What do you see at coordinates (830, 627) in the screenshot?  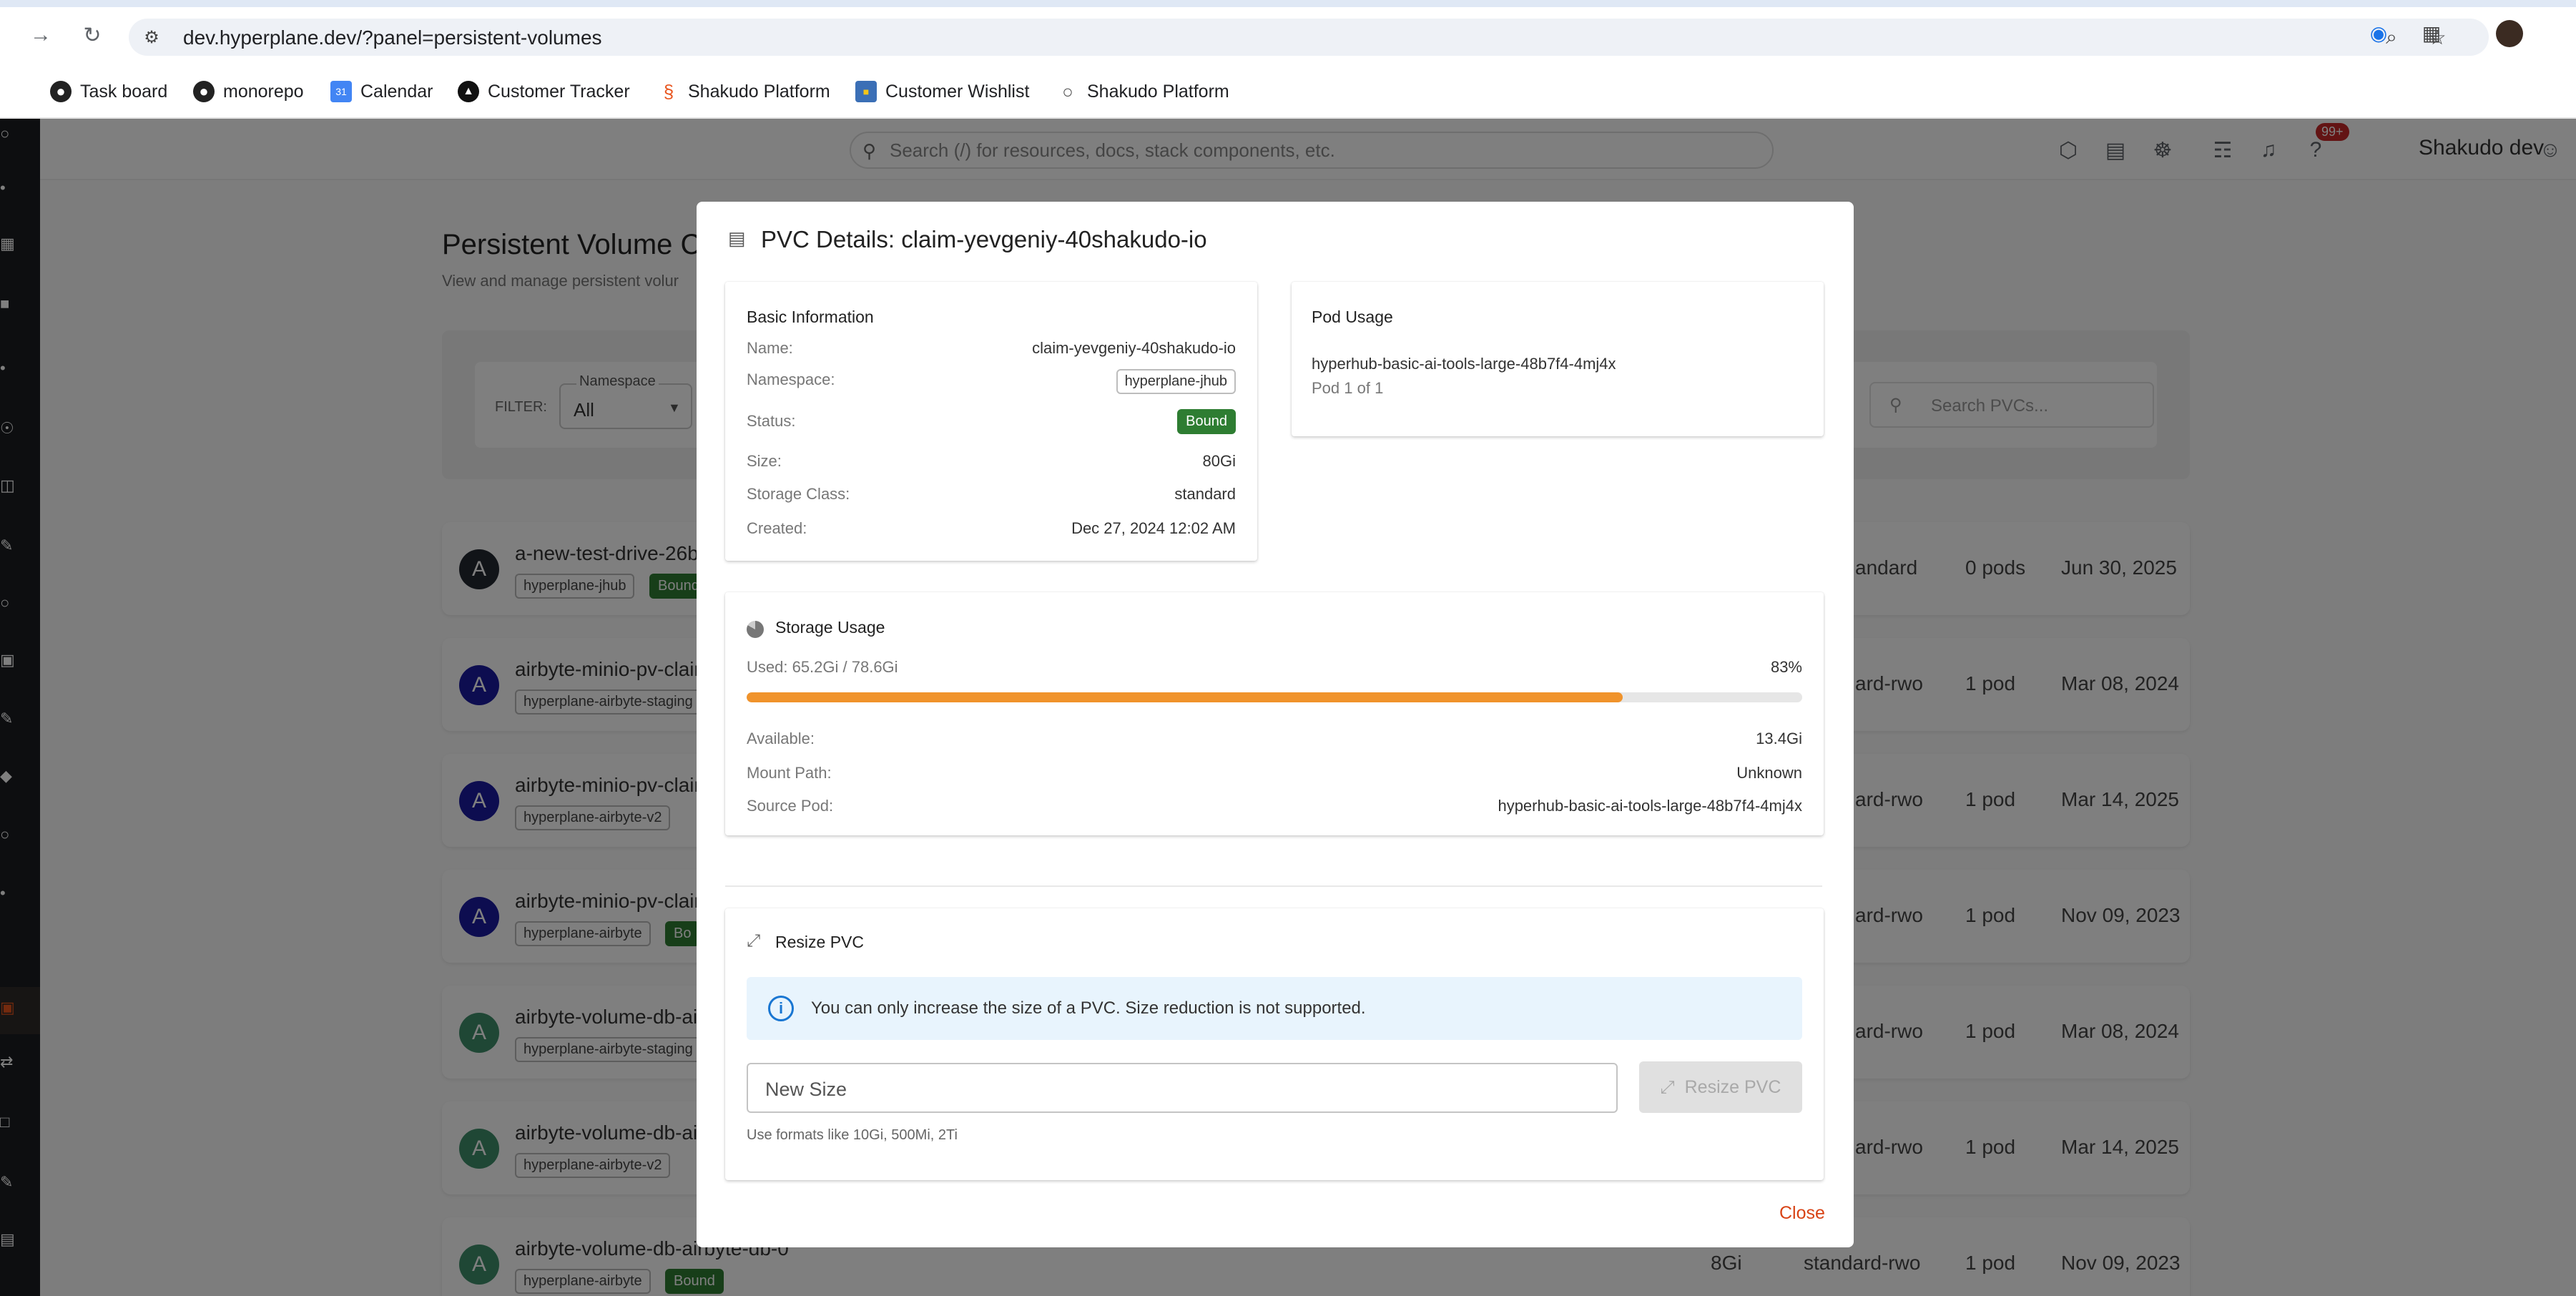 I see `card-heading: Storage Usage` at bounding box center [830, 627].